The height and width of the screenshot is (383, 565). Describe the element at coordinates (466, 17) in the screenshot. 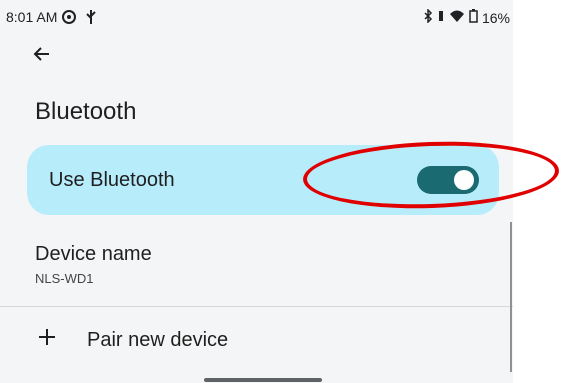

I see `status-icons: 16%` at that location.